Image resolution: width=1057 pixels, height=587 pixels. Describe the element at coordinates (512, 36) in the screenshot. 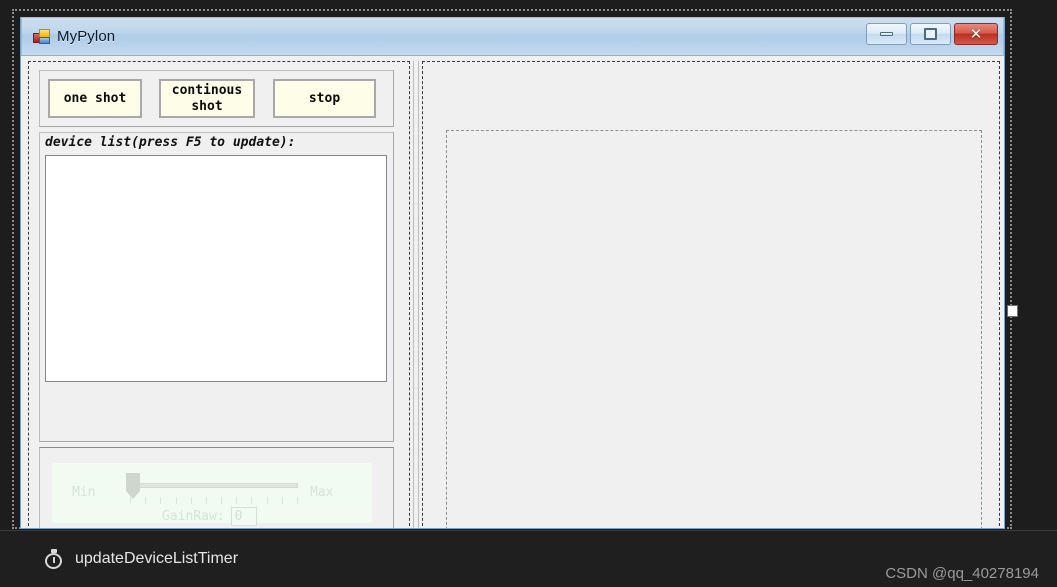

I see `title-bar: MyPylon ✕` at that location.